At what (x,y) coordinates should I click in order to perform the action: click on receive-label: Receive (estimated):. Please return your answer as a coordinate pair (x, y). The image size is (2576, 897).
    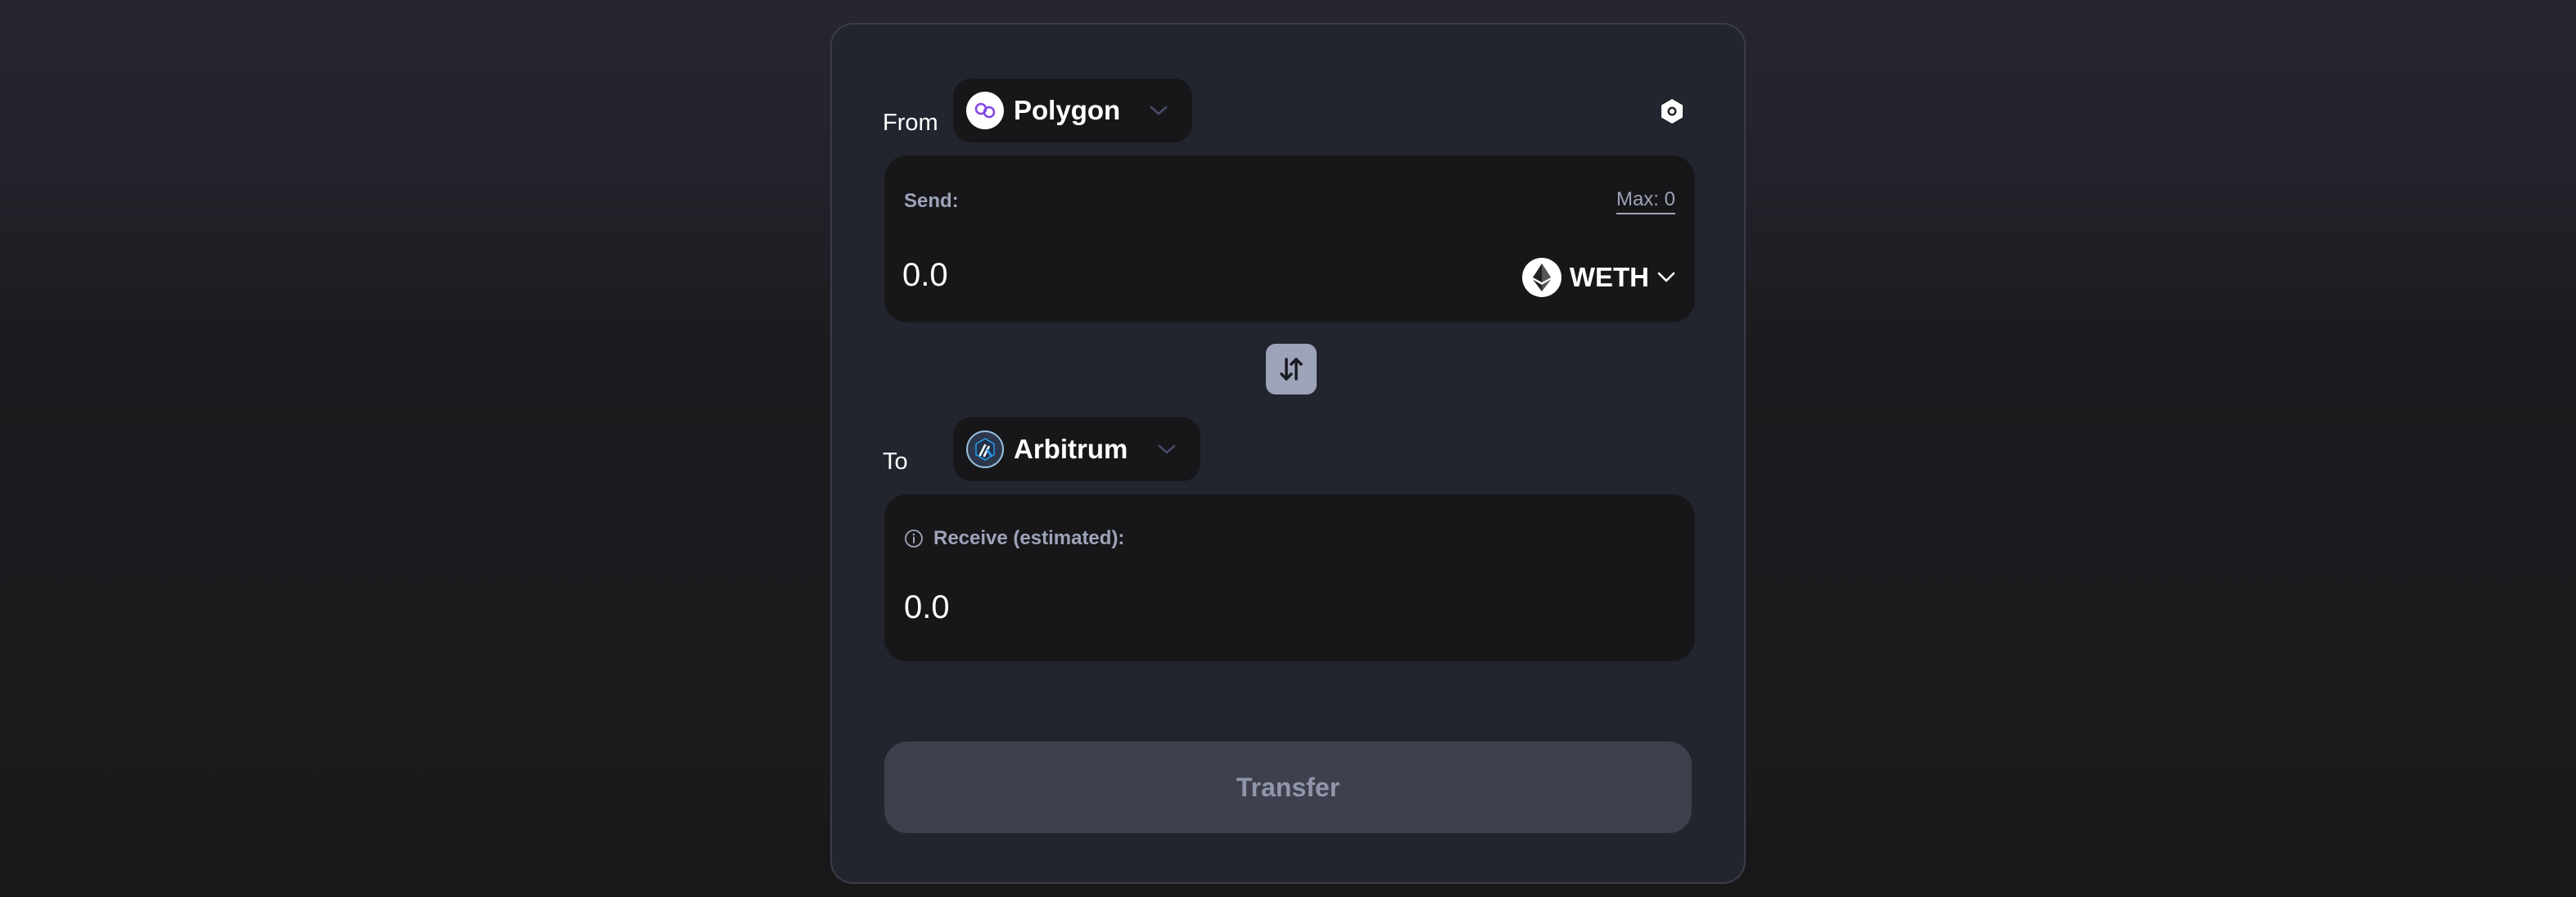
    Looking at the image, I should click on (1029, 538).